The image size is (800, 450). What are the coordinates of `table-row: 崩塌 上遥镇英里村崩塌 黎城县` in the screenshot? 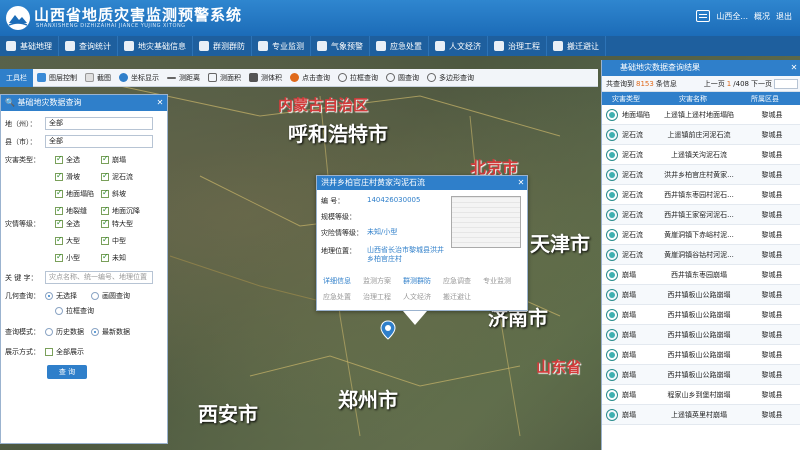 It's located at (701, 415).